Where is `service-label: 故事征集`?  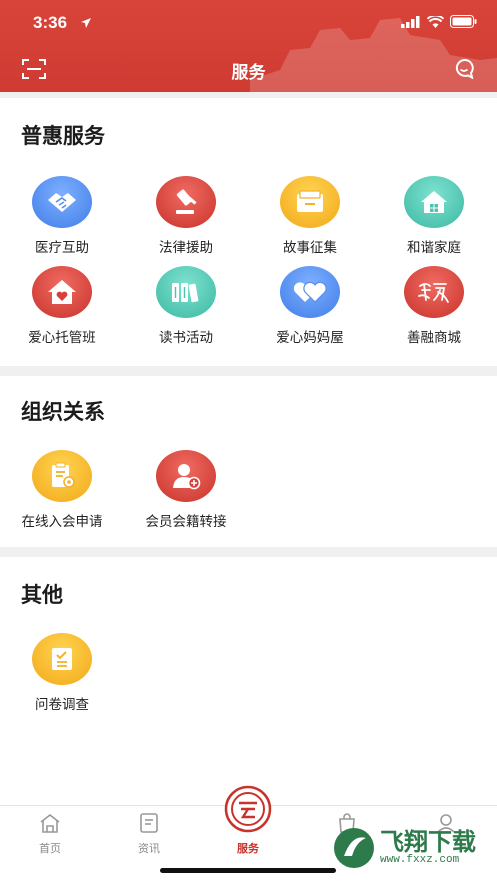 service-label: 故事征集 is located at coordinates (310, 248).